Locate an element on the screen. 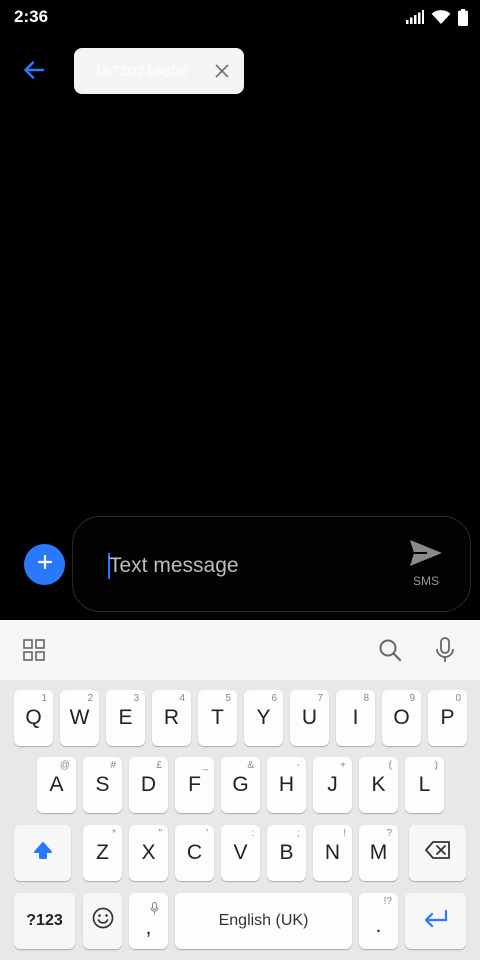  status-bar: 2:36 is located at coordinates (240, 17).